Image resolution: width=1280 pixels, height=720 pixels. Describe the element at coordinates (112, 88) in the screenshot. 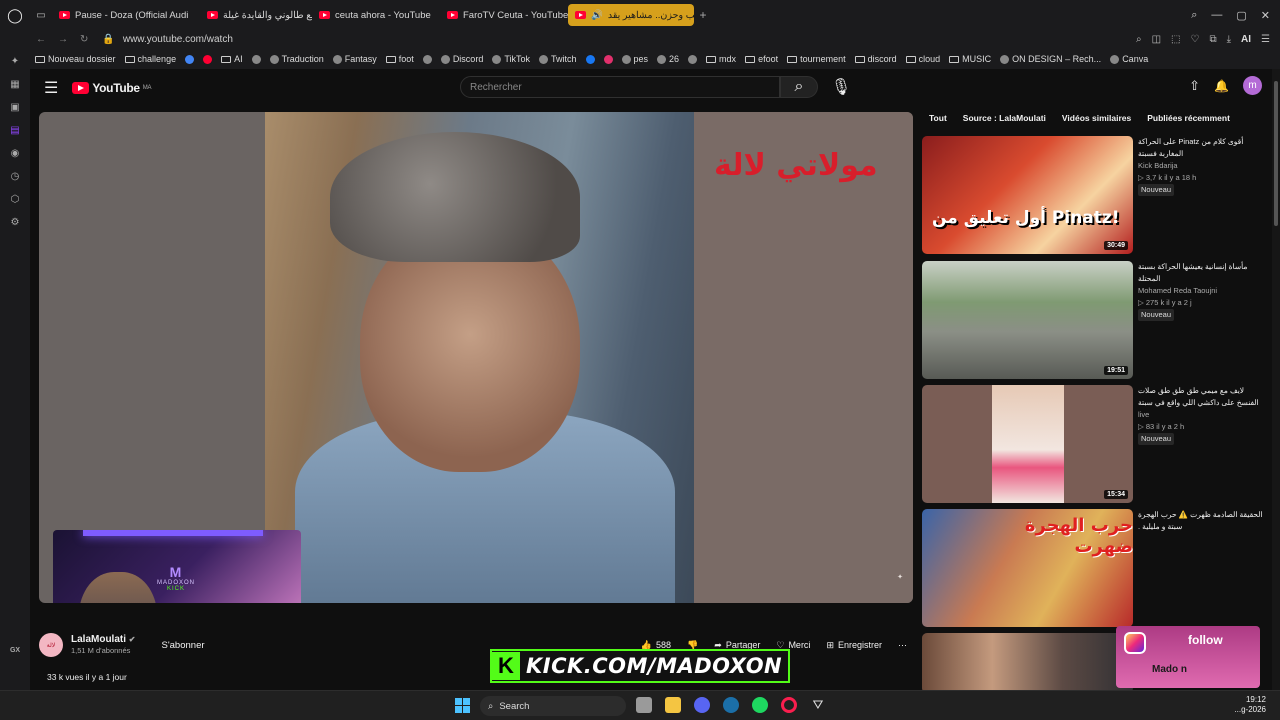

I see `youtube-logo: YouTube MA` at that location.